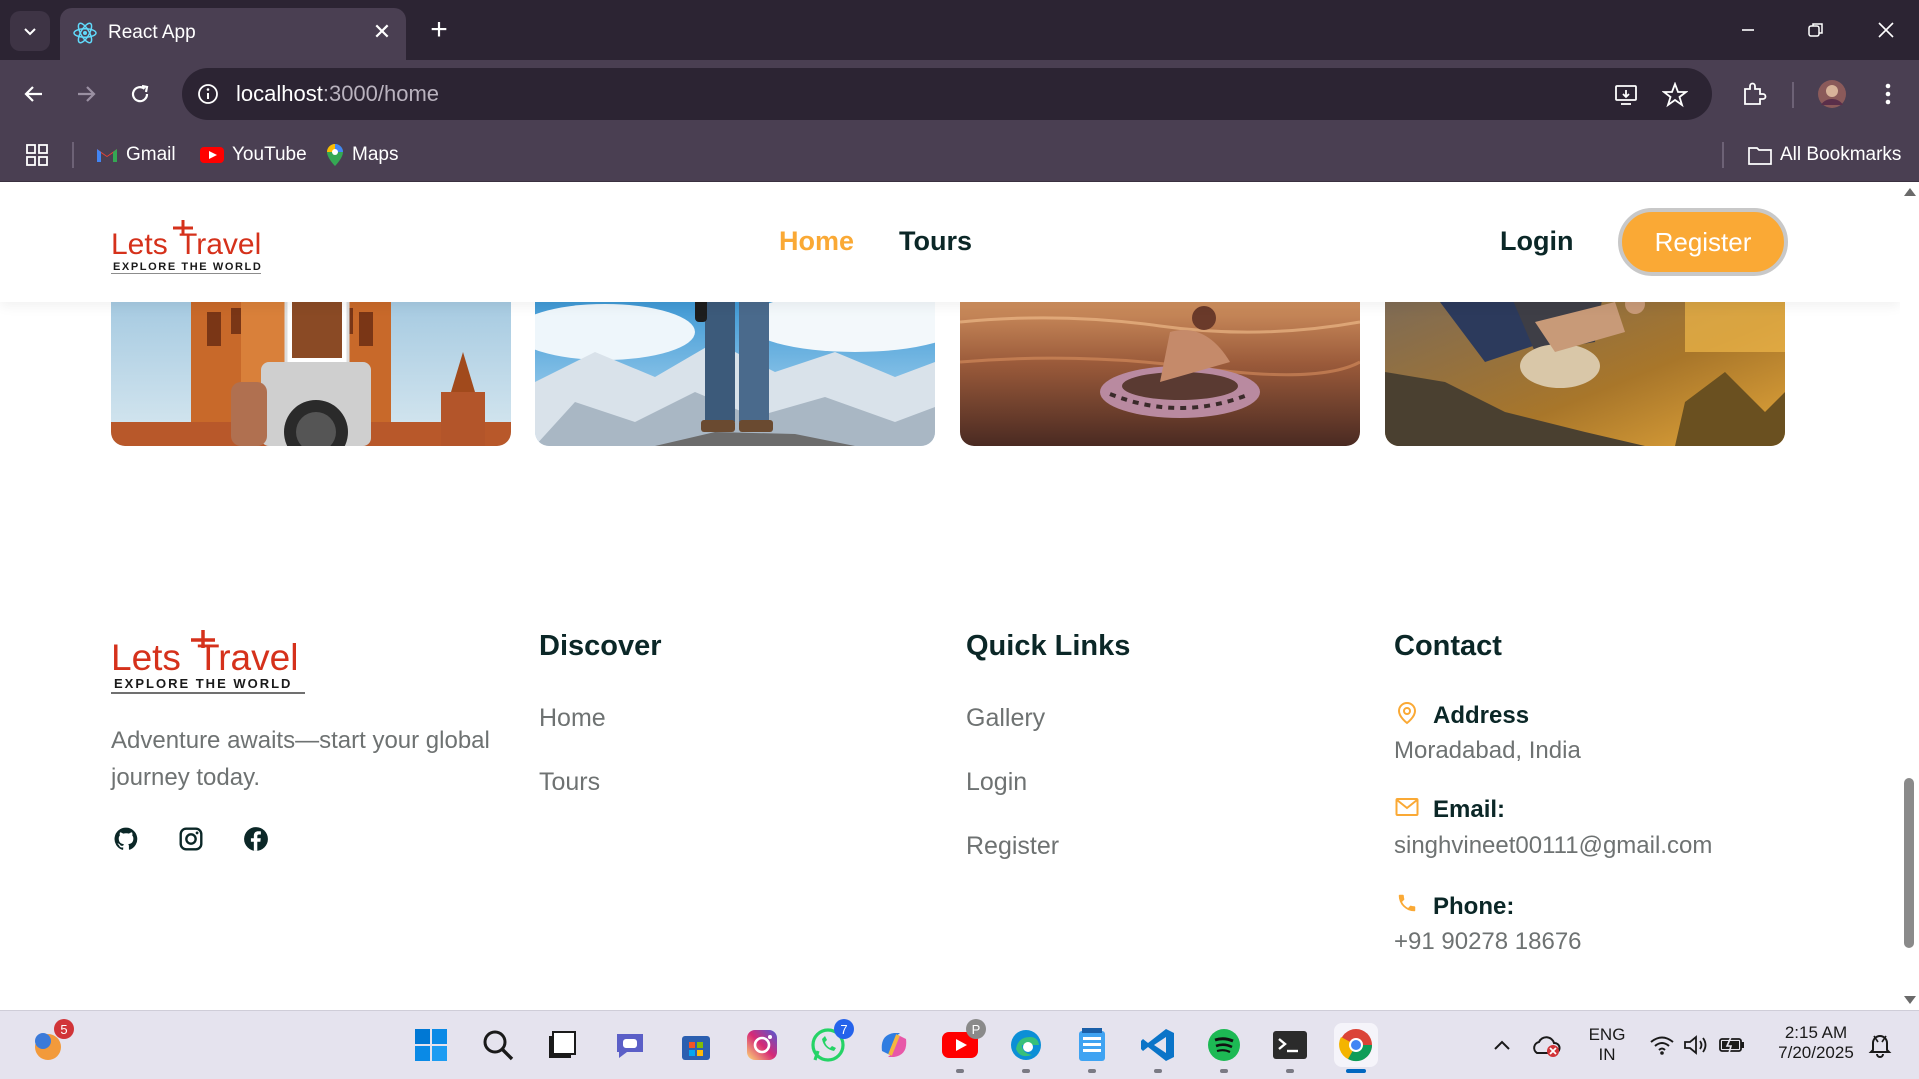 This screenshot has height=1079, width=1919. What do you see at coordinates (1048, 646) in the screenshot?
I see `quick-links-title: Quick Links` at bounding box center [1048, 646].